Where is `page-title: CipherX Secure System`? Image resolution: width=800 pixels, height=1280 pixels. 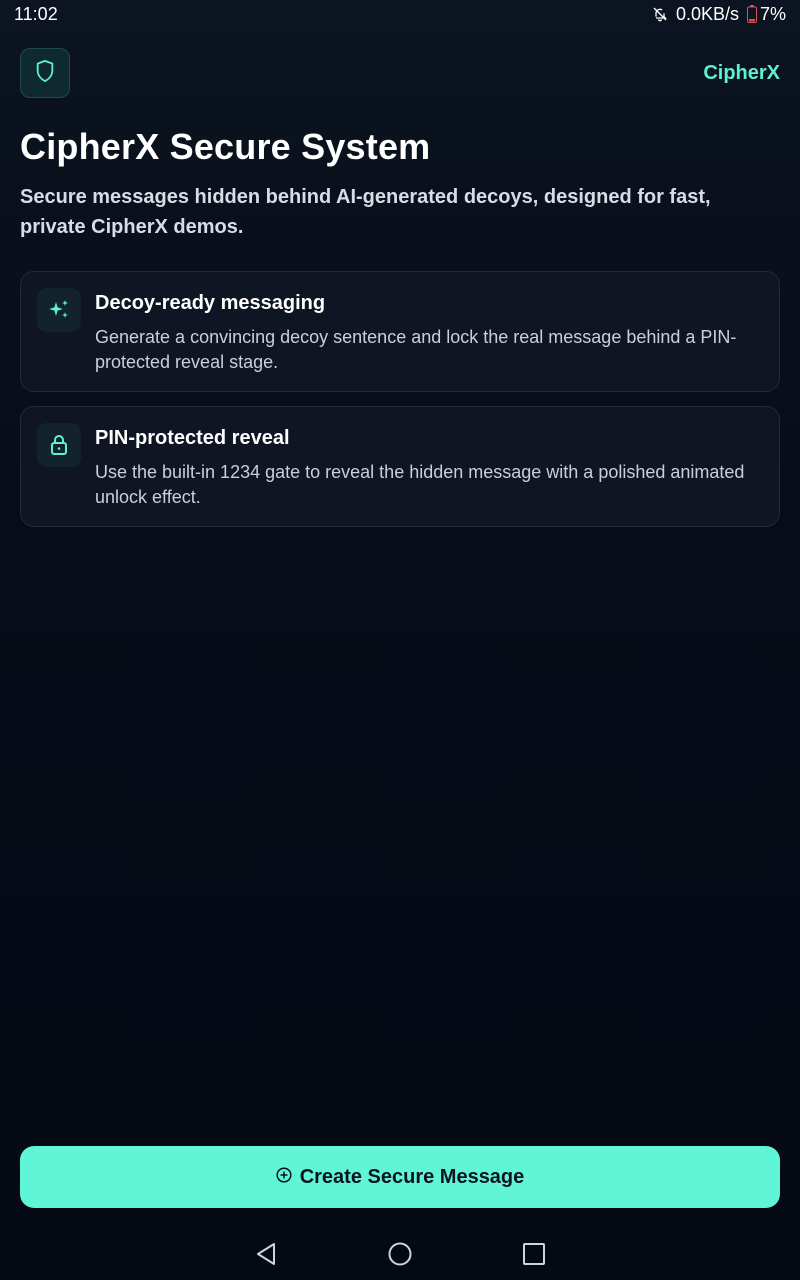 page-title: CipherX Secure System is located at coordinates (225, 146).